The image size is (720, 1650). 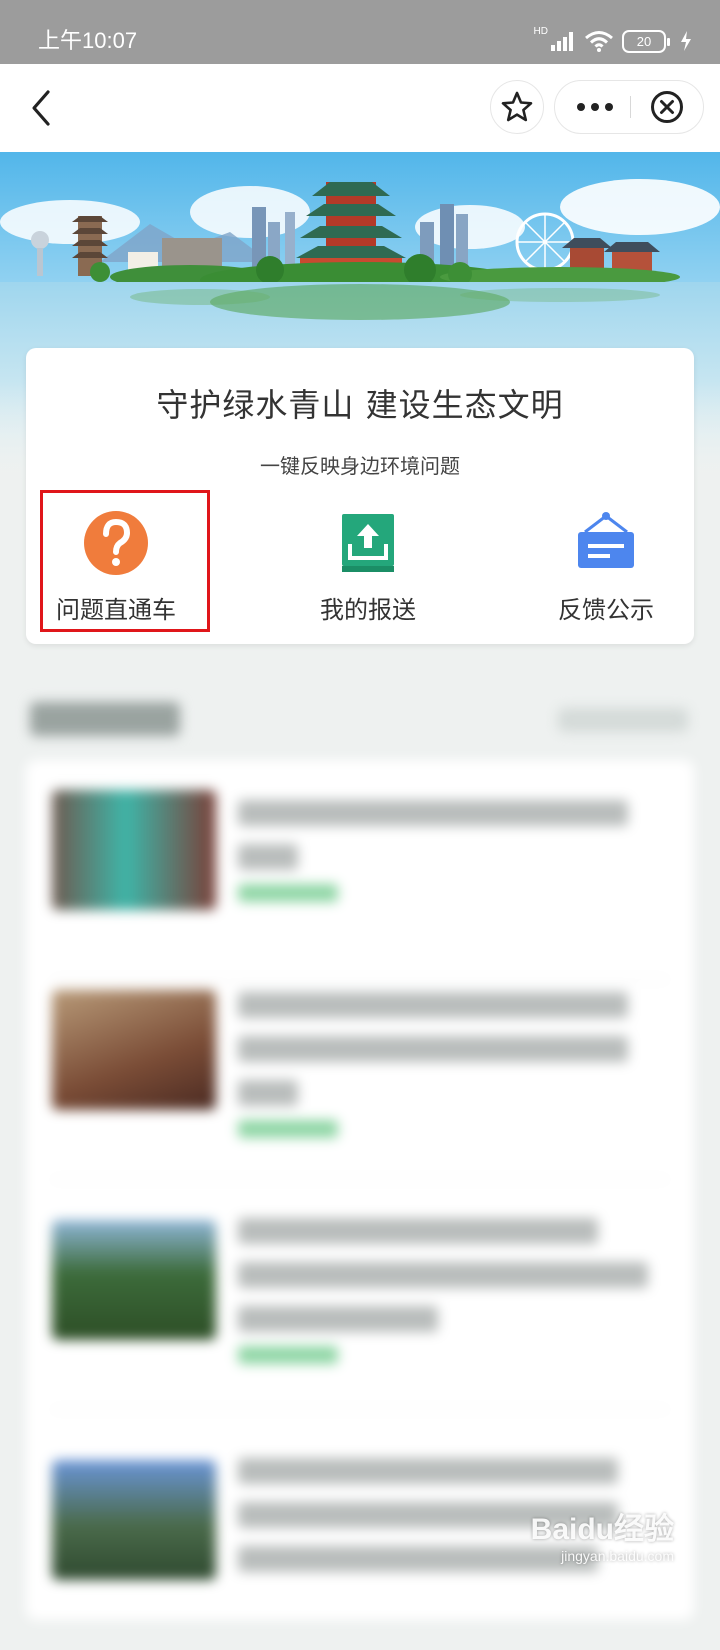 What do you see at coordinates (599, 41) in the screenshot?
I see `wifi-icon` at bounding box center [599, 41].